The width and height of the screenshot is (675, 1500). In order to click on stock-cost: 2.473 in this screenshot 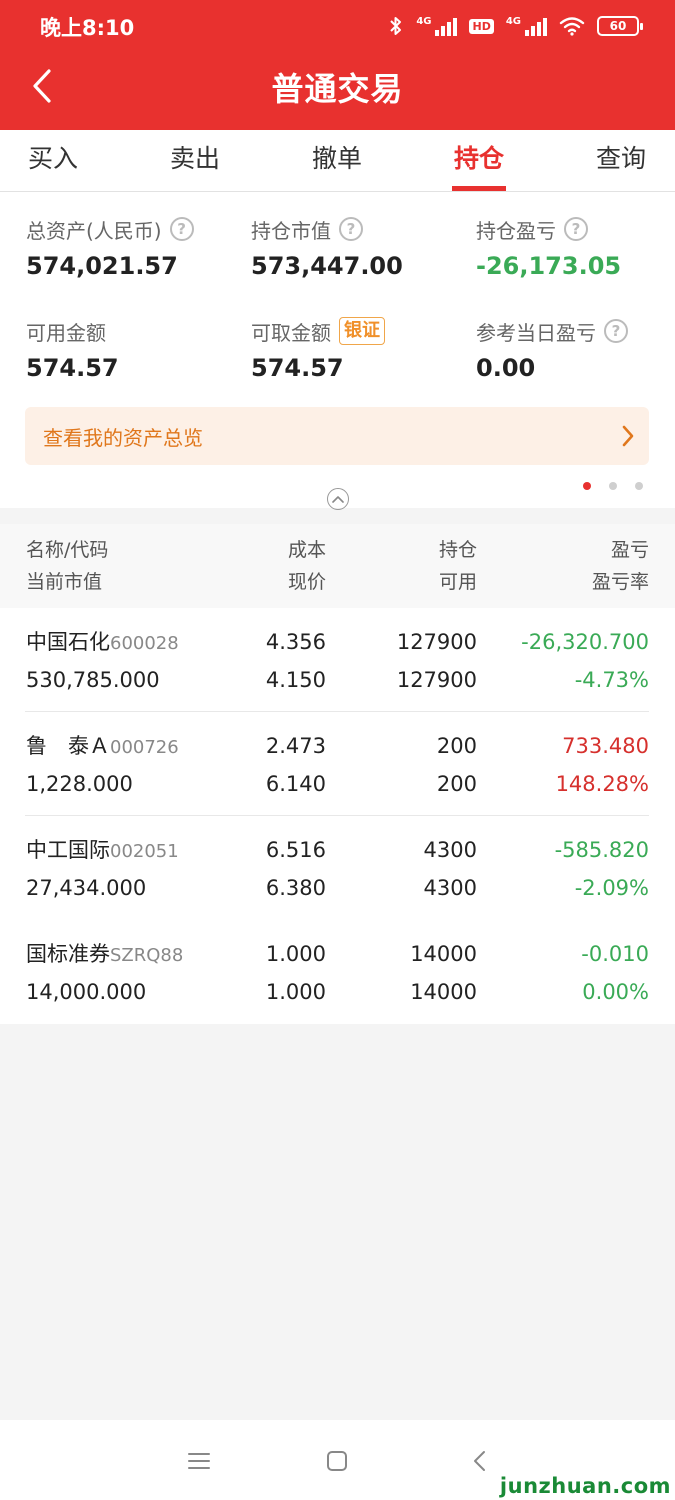, I will do `click(295, 746)`.